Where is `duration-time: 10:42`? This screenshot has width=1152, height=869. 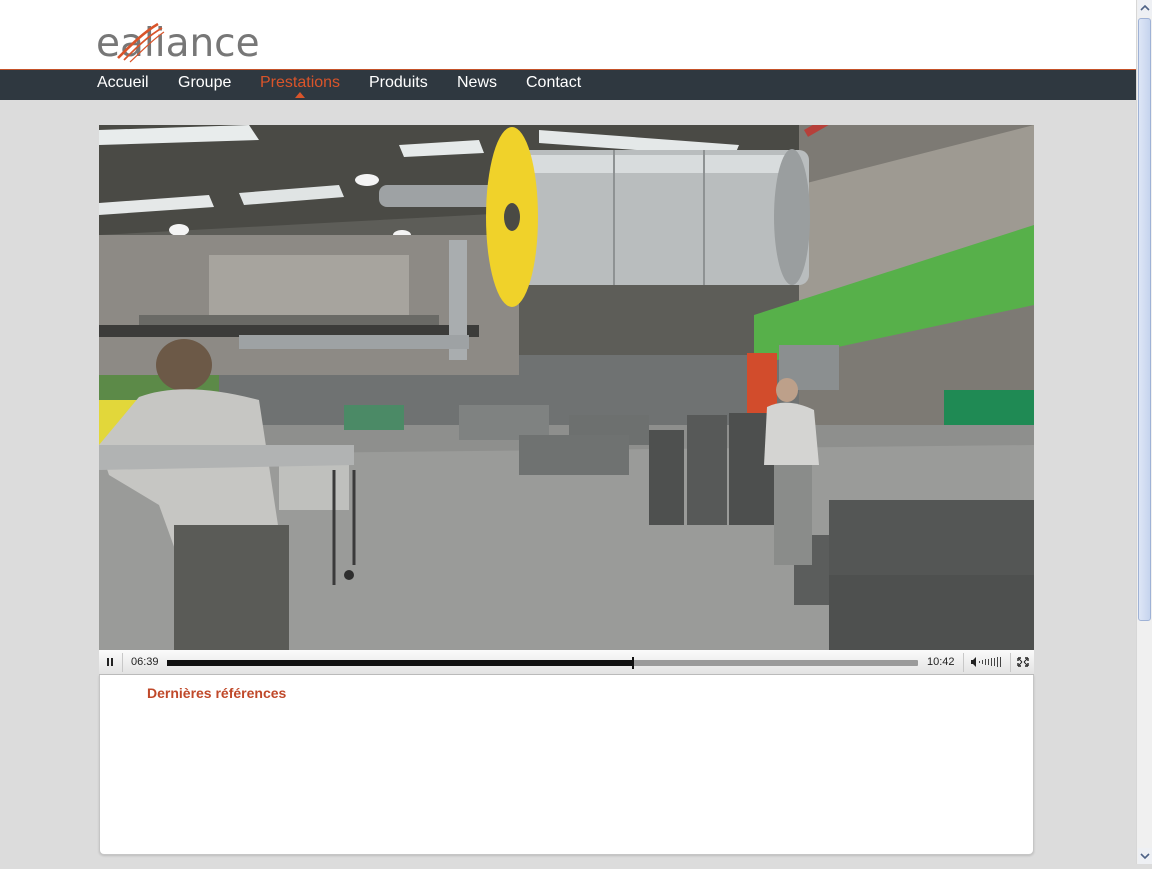
duration-time: 10:42 is located at coordinates (941, 662).